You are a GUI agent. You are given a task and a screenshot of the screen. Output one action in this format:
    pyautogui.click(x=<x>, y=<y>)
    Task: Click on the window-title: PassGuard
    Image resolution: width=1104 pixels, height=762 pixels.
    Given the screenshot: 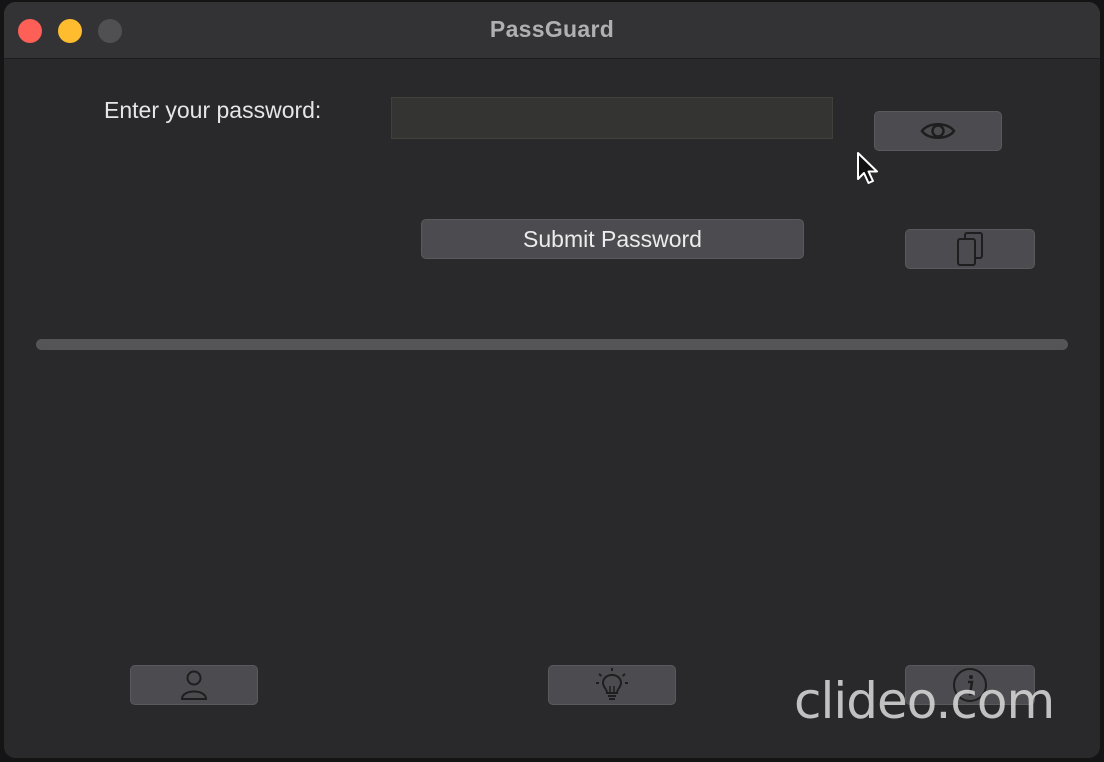 What is the action you would take?
    pyautogui.click(x=552, y=29)
    